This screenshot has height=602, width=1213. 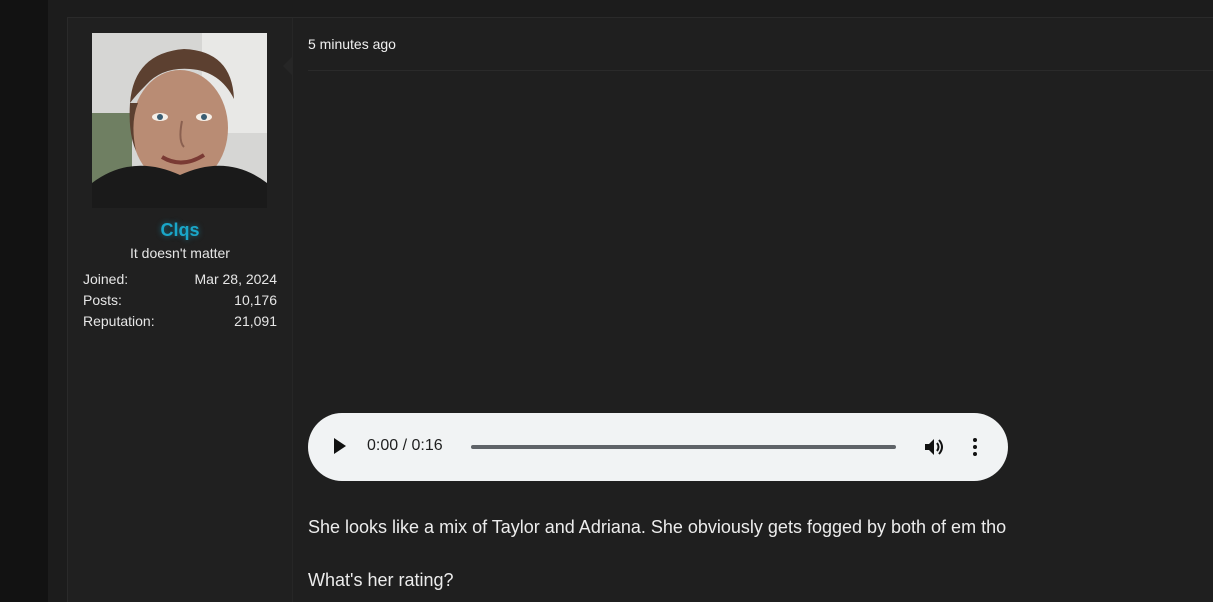 What do you see at coordinates (352, 44) in the screenshot?
I see `post-timestamp: 5 minutes ago` at bounding box center [352, 44].